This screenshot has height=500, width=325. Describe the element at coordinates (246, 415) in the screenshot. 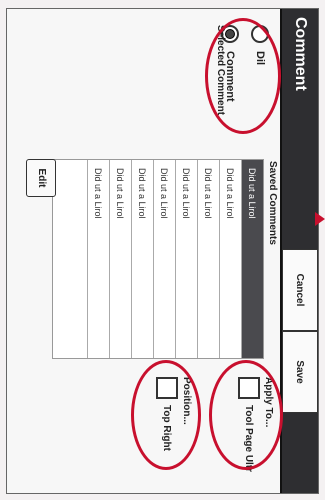

I see `annotation-circle-apply-to` at that location.